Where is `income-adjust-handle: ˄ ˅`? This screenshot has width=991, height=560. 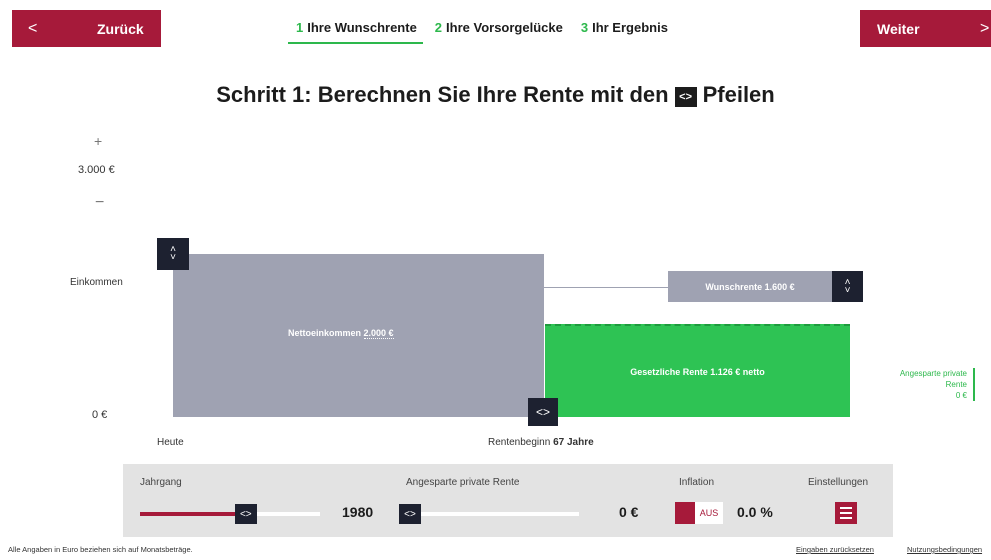
income-adjust-handle: ˄ ˅ is located at coordinates (173, 254).